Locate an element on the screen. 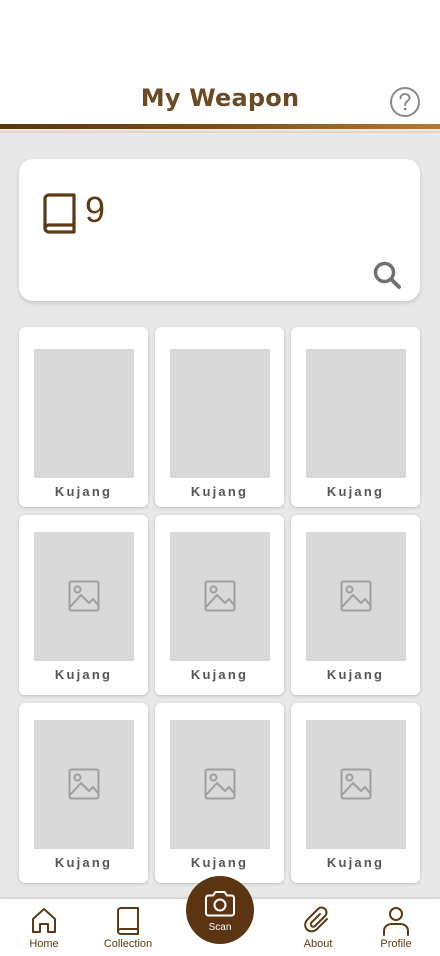 Image resolution: width=440 pixels, height=956 pixels. page-title: My Weapon is located at coordinates (220, 98).